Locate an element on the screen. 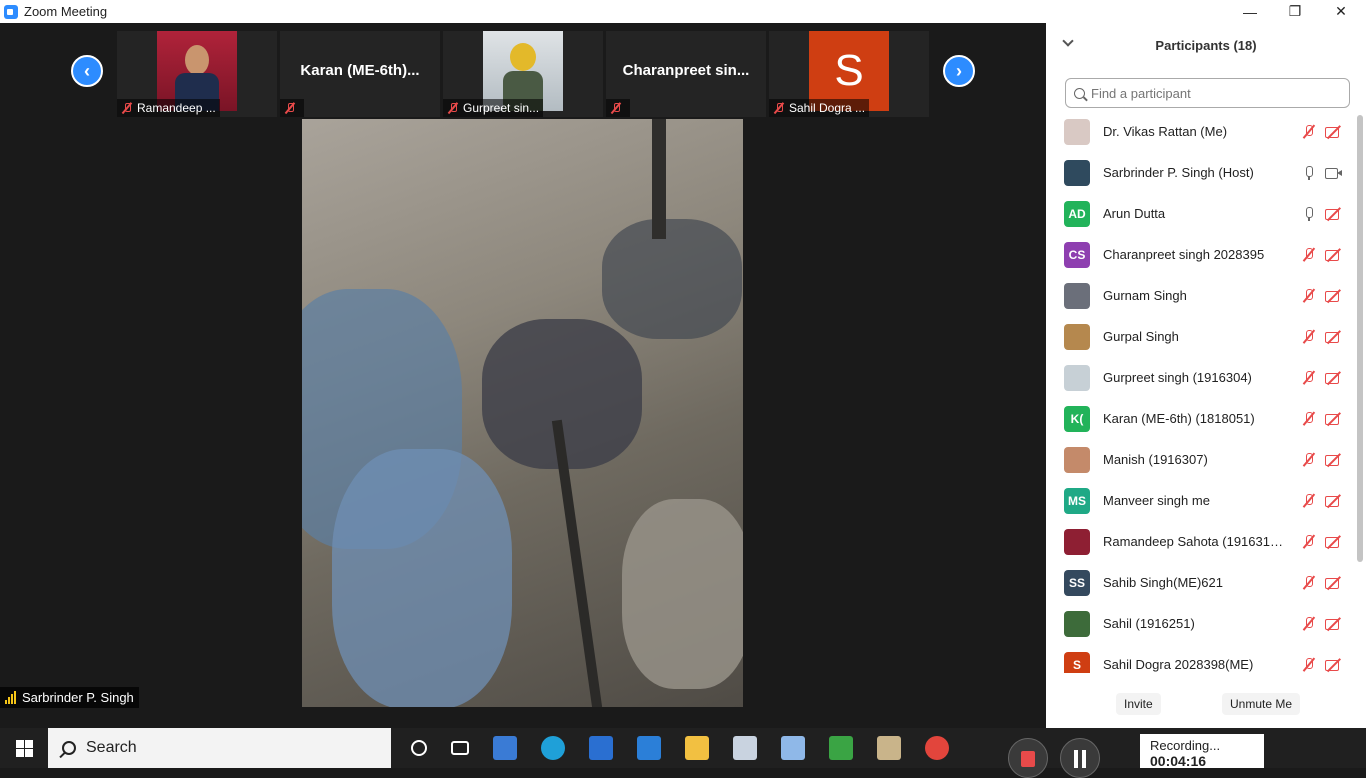  unmute-me-button: Unmute Me is located at coordinates (1261, 704).